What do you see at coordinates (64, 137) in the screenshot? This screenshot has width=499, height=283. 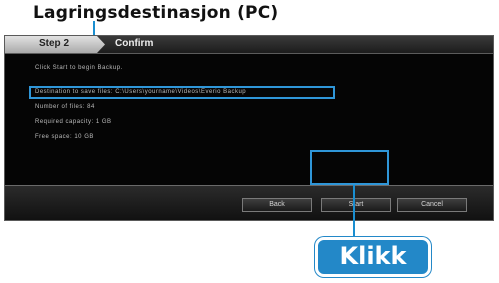 I see `free-space-text: Free space: 10 GB` at bounding box center [64, 137].